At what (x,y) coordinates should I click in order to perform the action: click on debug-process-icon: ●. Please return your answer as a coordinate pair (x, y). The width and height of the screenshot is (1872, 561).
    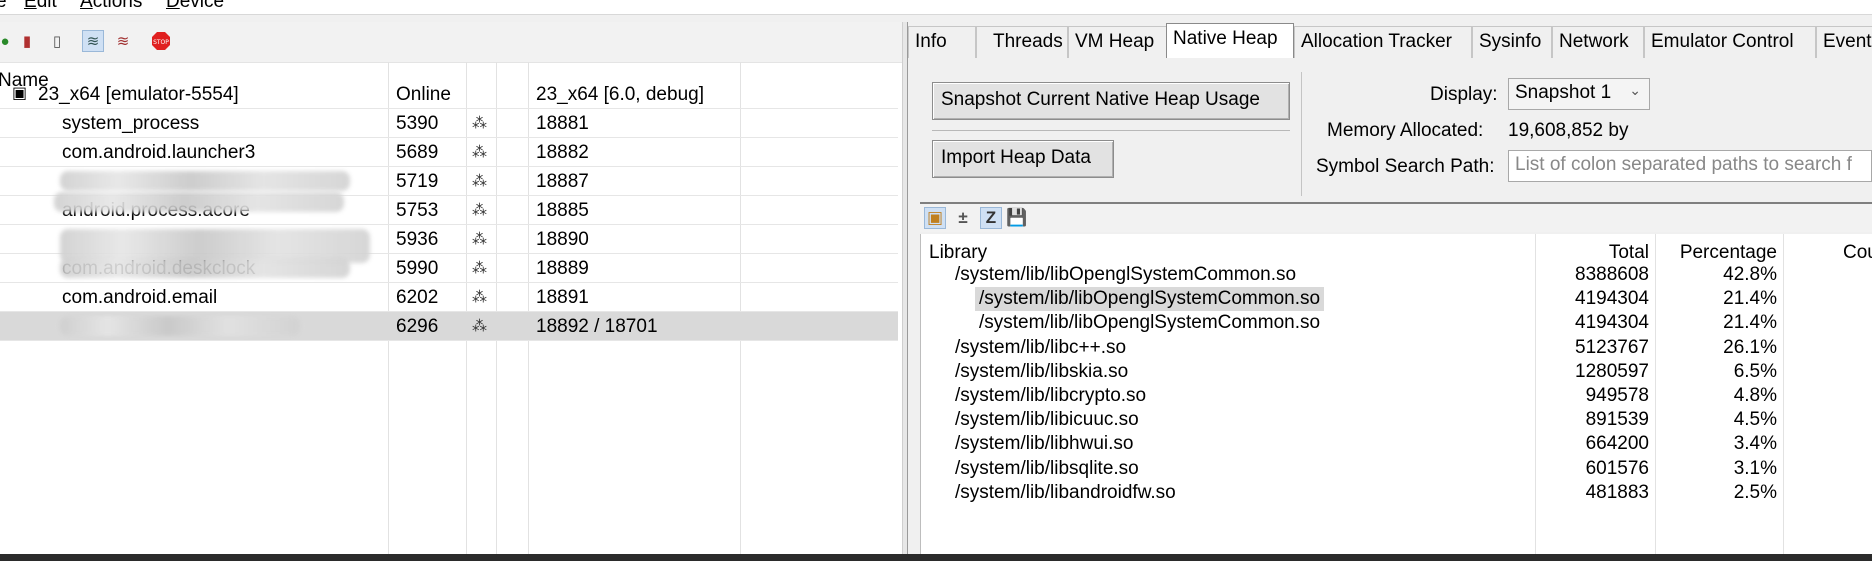
    Looking at the image, I should click on (8, 41).